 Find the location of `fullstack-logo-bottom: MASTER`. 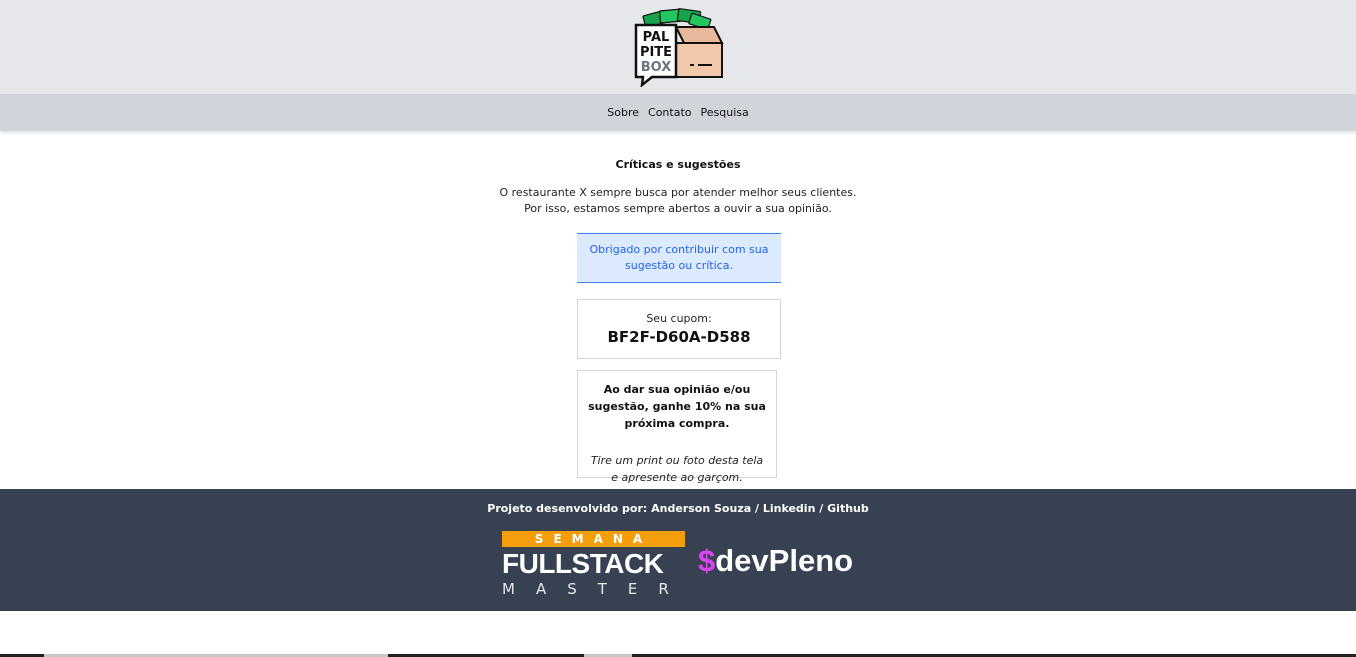

fullstack-logo-bottom: MASTER is located at coordinates (596, 589).